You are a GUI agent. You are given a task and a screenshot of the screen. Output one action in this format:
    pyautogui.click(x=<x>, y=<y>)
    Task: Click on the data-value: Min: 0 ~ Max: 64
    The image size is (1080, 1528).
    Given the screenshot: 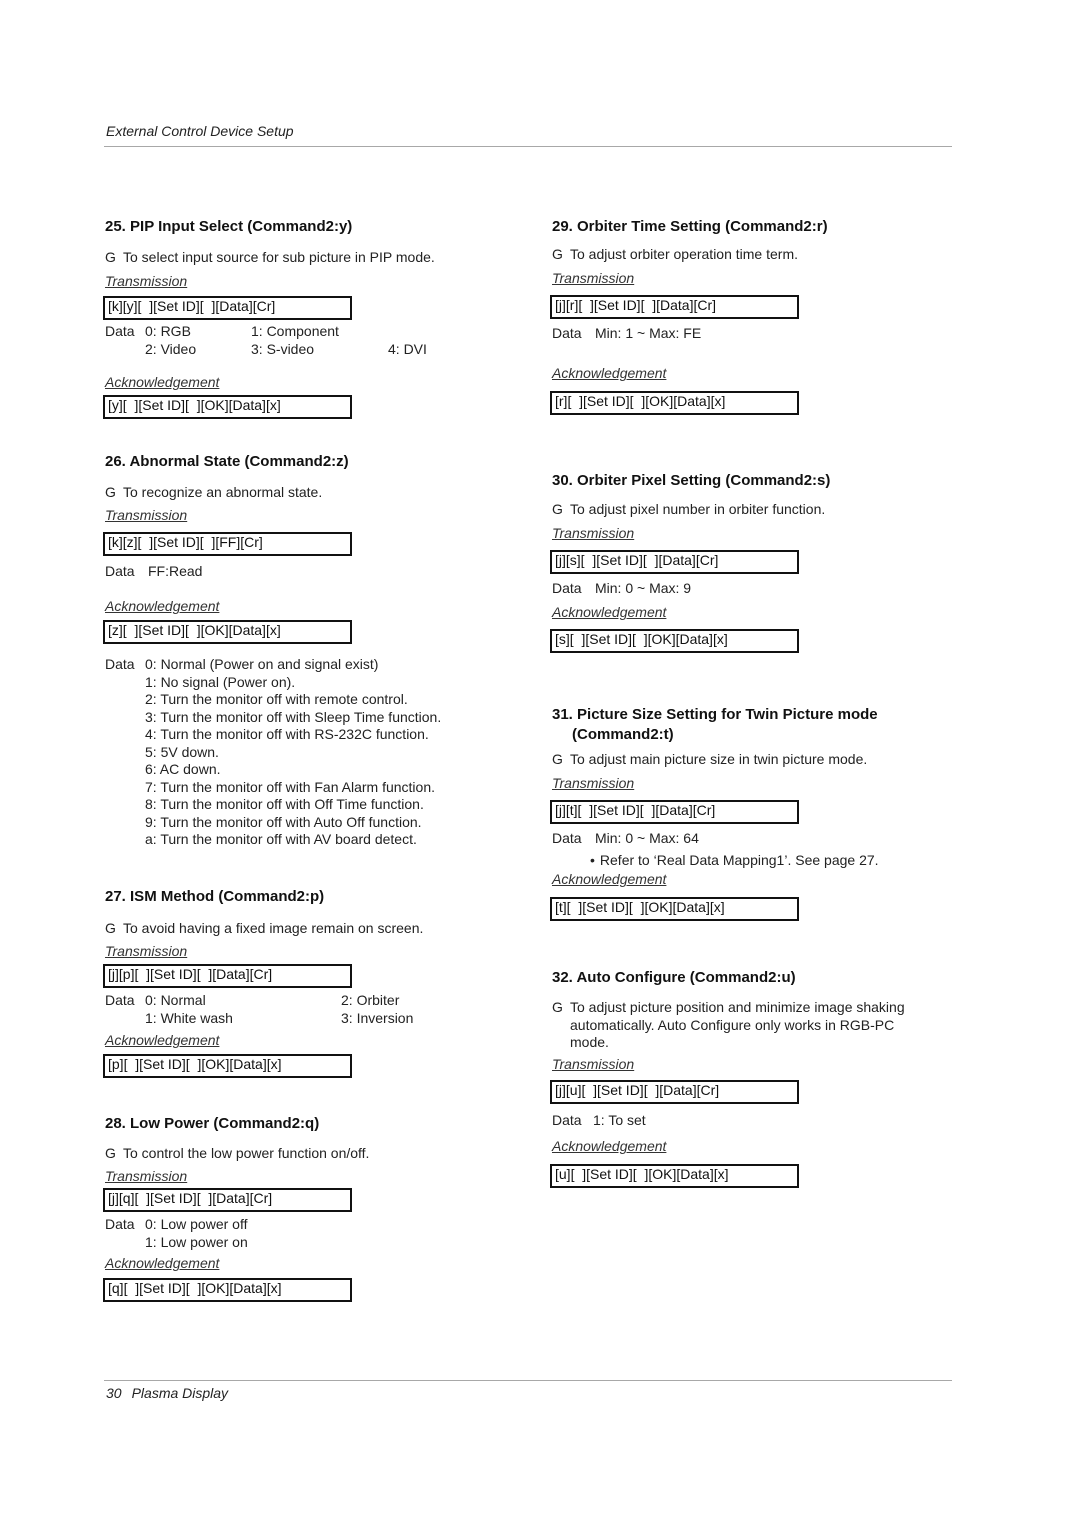 What is the action you would take?
    pyautogui.click(x=647, y=838)
    